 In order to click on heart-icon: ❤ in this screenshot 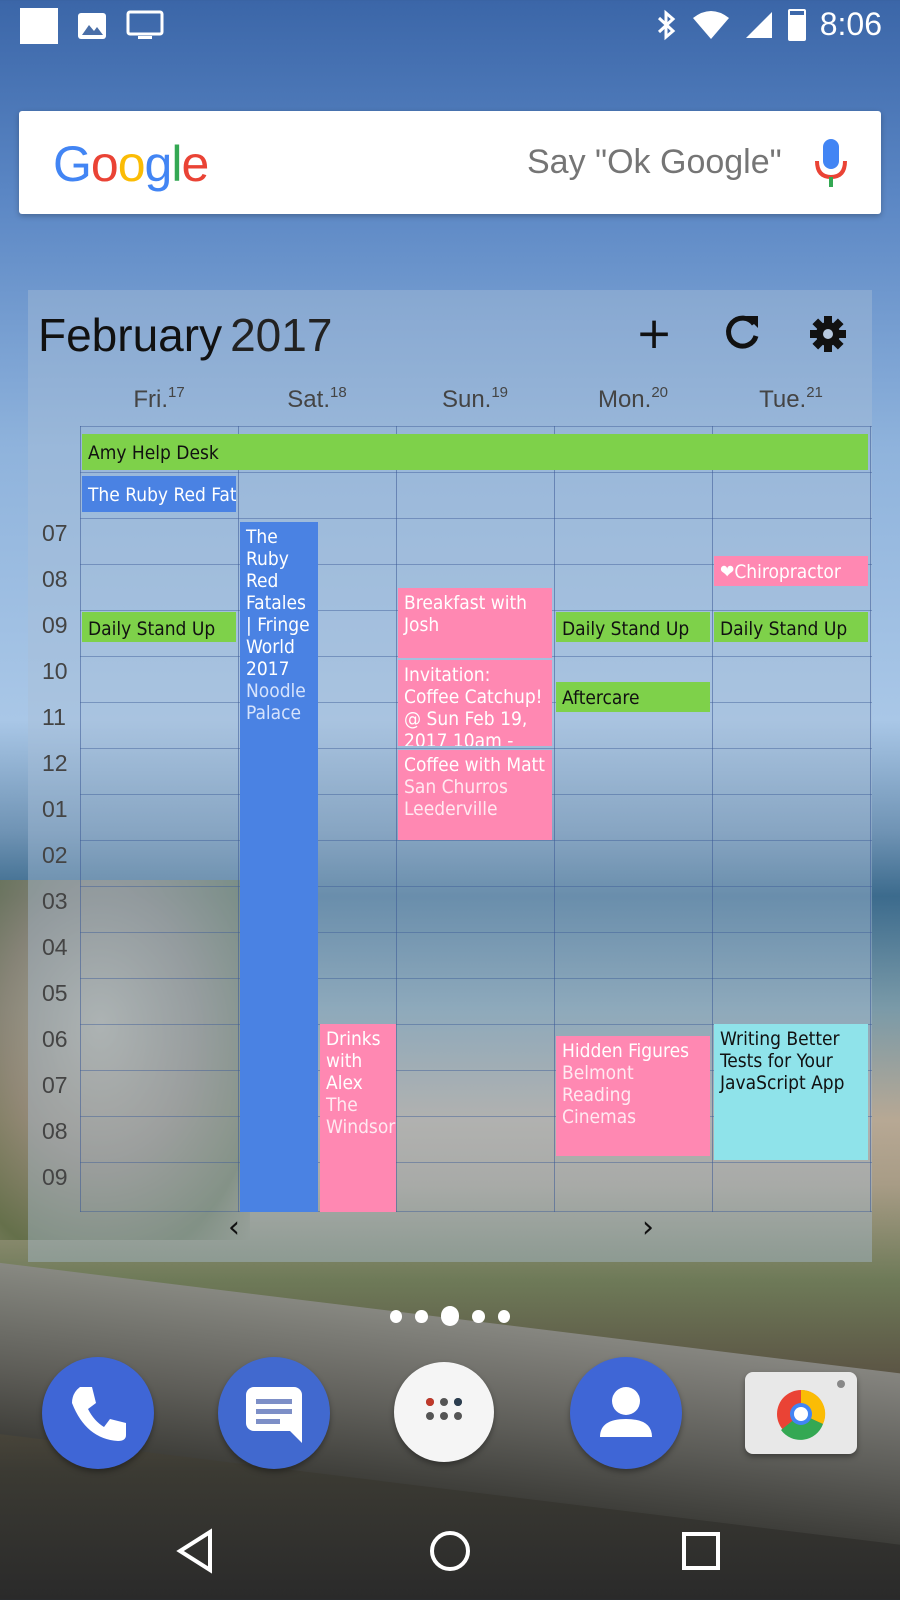, I will do `click(727, 572)`.